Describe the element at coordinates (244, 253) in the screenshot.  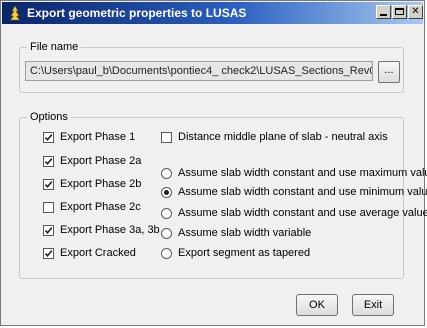
I see `slab-width-label: Export segment as tapered` at that location.